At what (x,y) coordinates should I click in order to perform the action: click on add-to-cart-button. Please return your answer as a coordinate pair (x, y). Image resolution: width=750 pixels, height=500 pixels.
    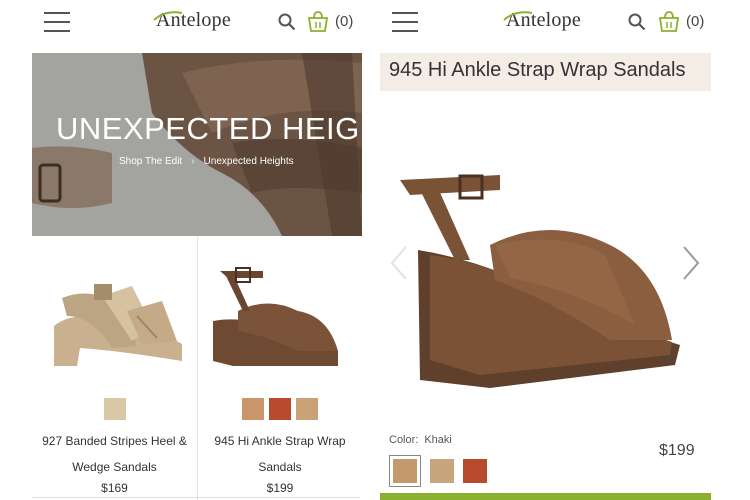
    Looking at the image, I should click on (545, 496).